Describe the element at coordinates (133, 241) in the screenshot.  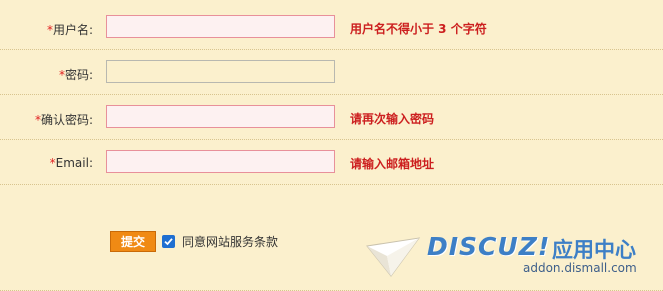
I see `submit-button: 提交` at that location.